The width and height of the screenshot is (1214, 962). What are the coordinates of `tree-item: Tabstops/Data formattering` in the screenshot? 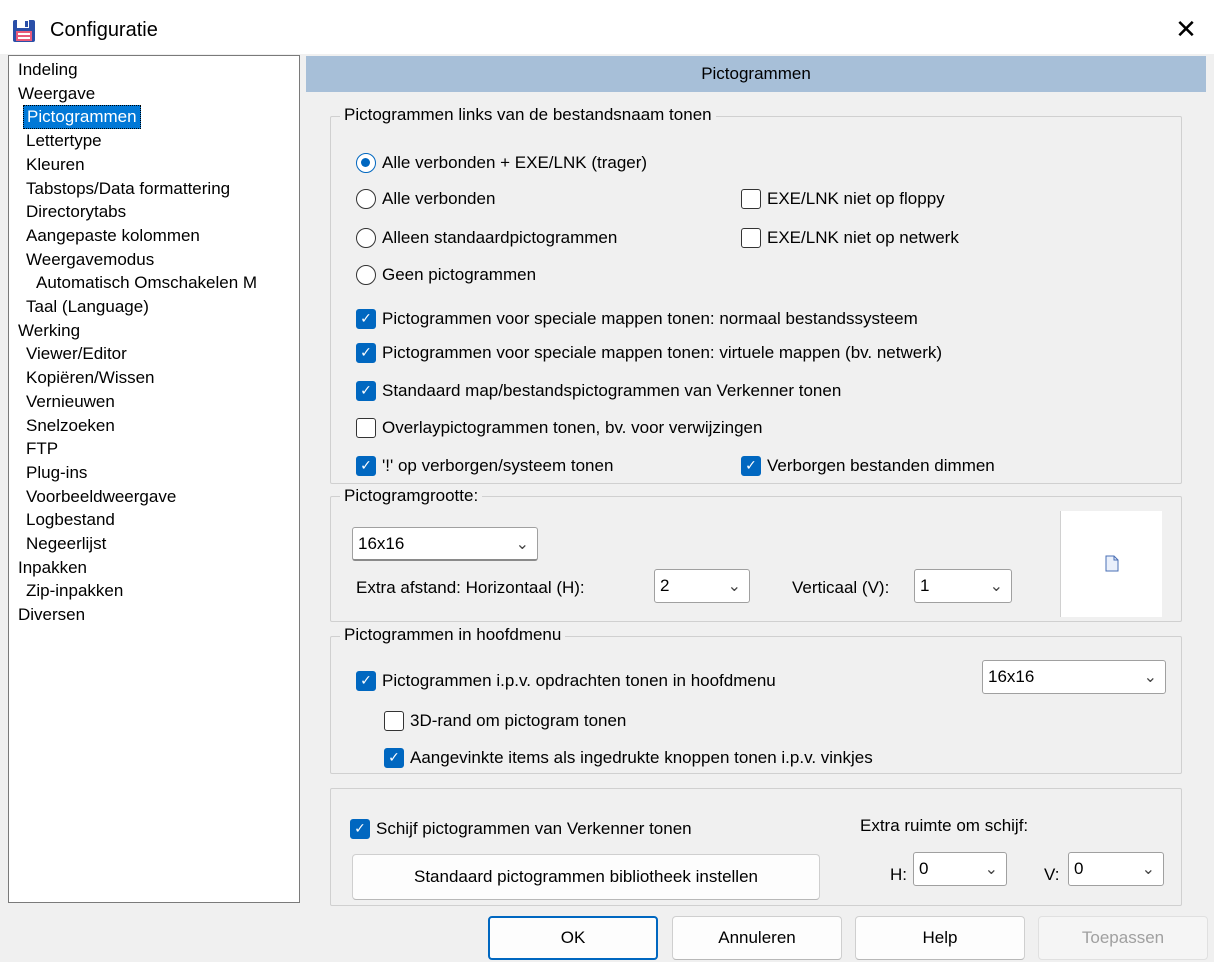 It's located at (128, 189).